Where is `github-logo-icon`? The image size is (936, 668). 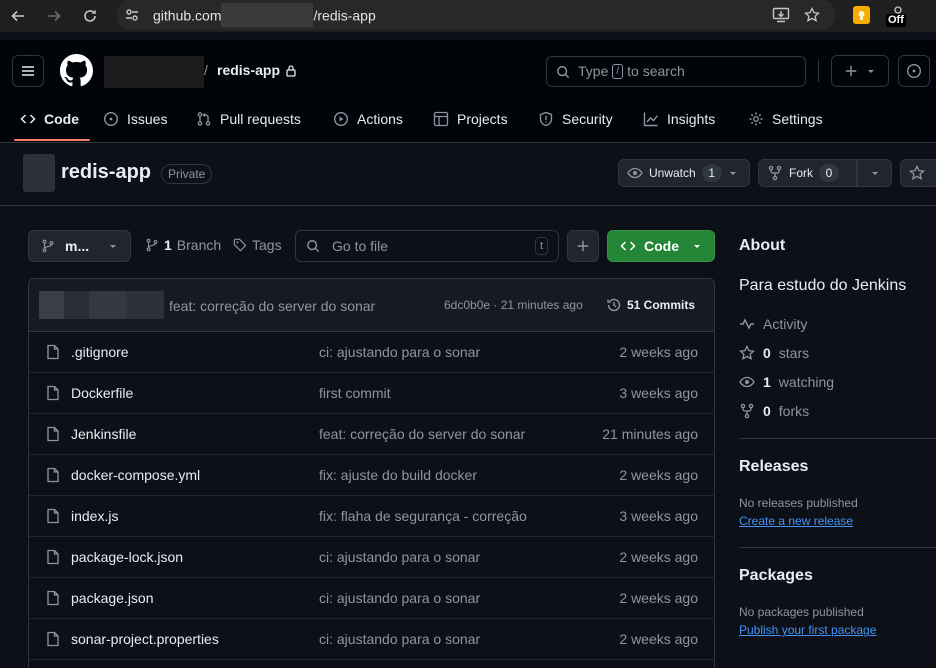
github-logo-icon is located at coordinates (76, 70).